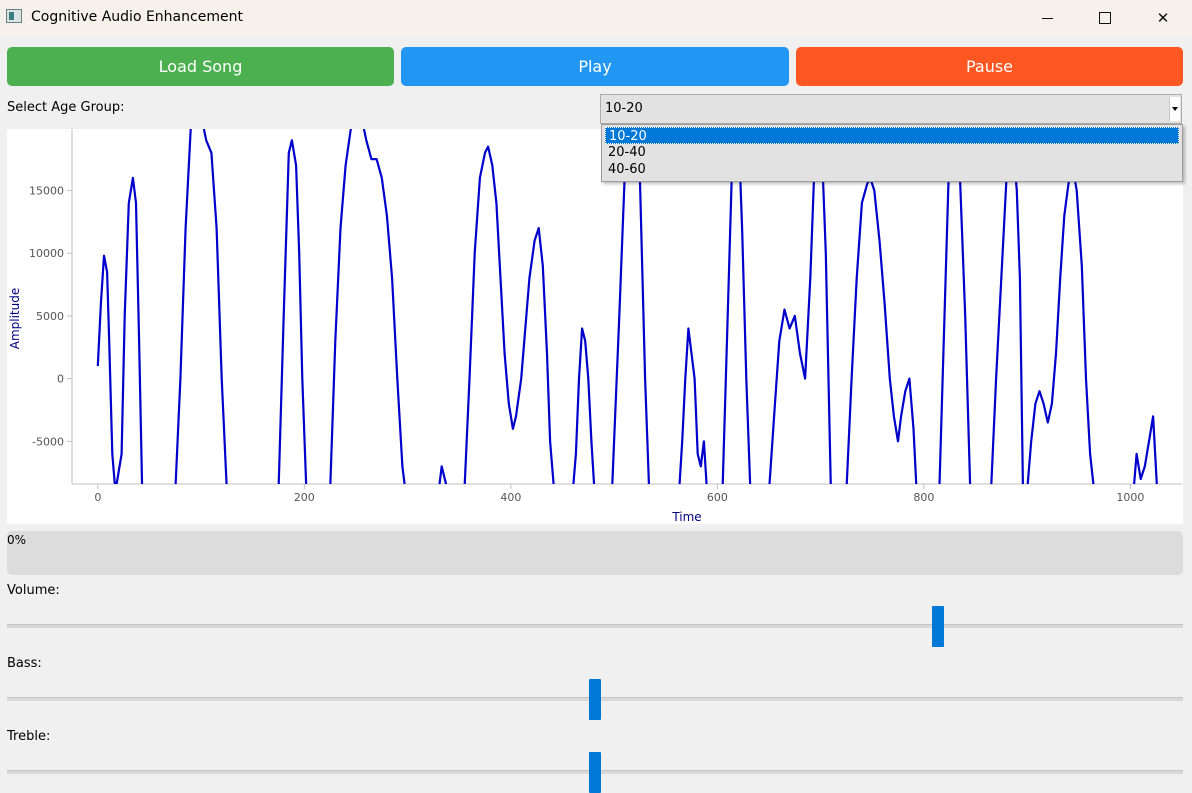  I want to click on window-title: Cognitive Audio Enhancement, so click(137, 17).